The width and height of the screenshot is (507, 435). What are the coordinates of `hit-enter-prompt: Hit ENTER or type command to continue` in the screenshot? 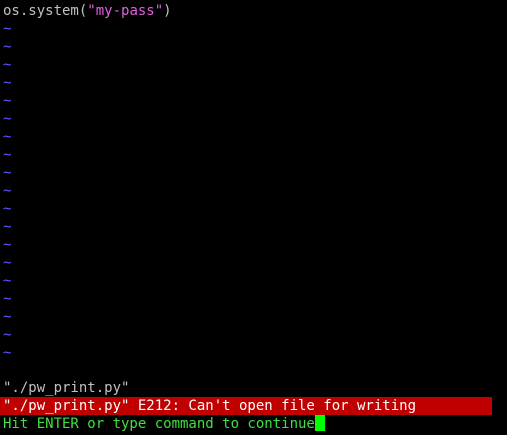 It's located at (164, 424).